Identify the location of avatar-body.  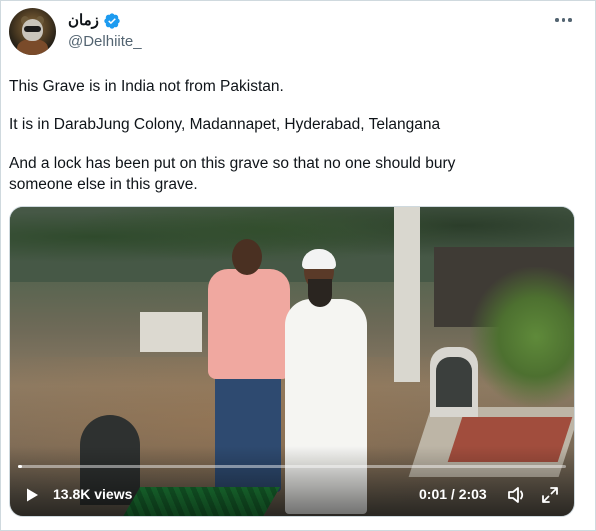
(32, 47).